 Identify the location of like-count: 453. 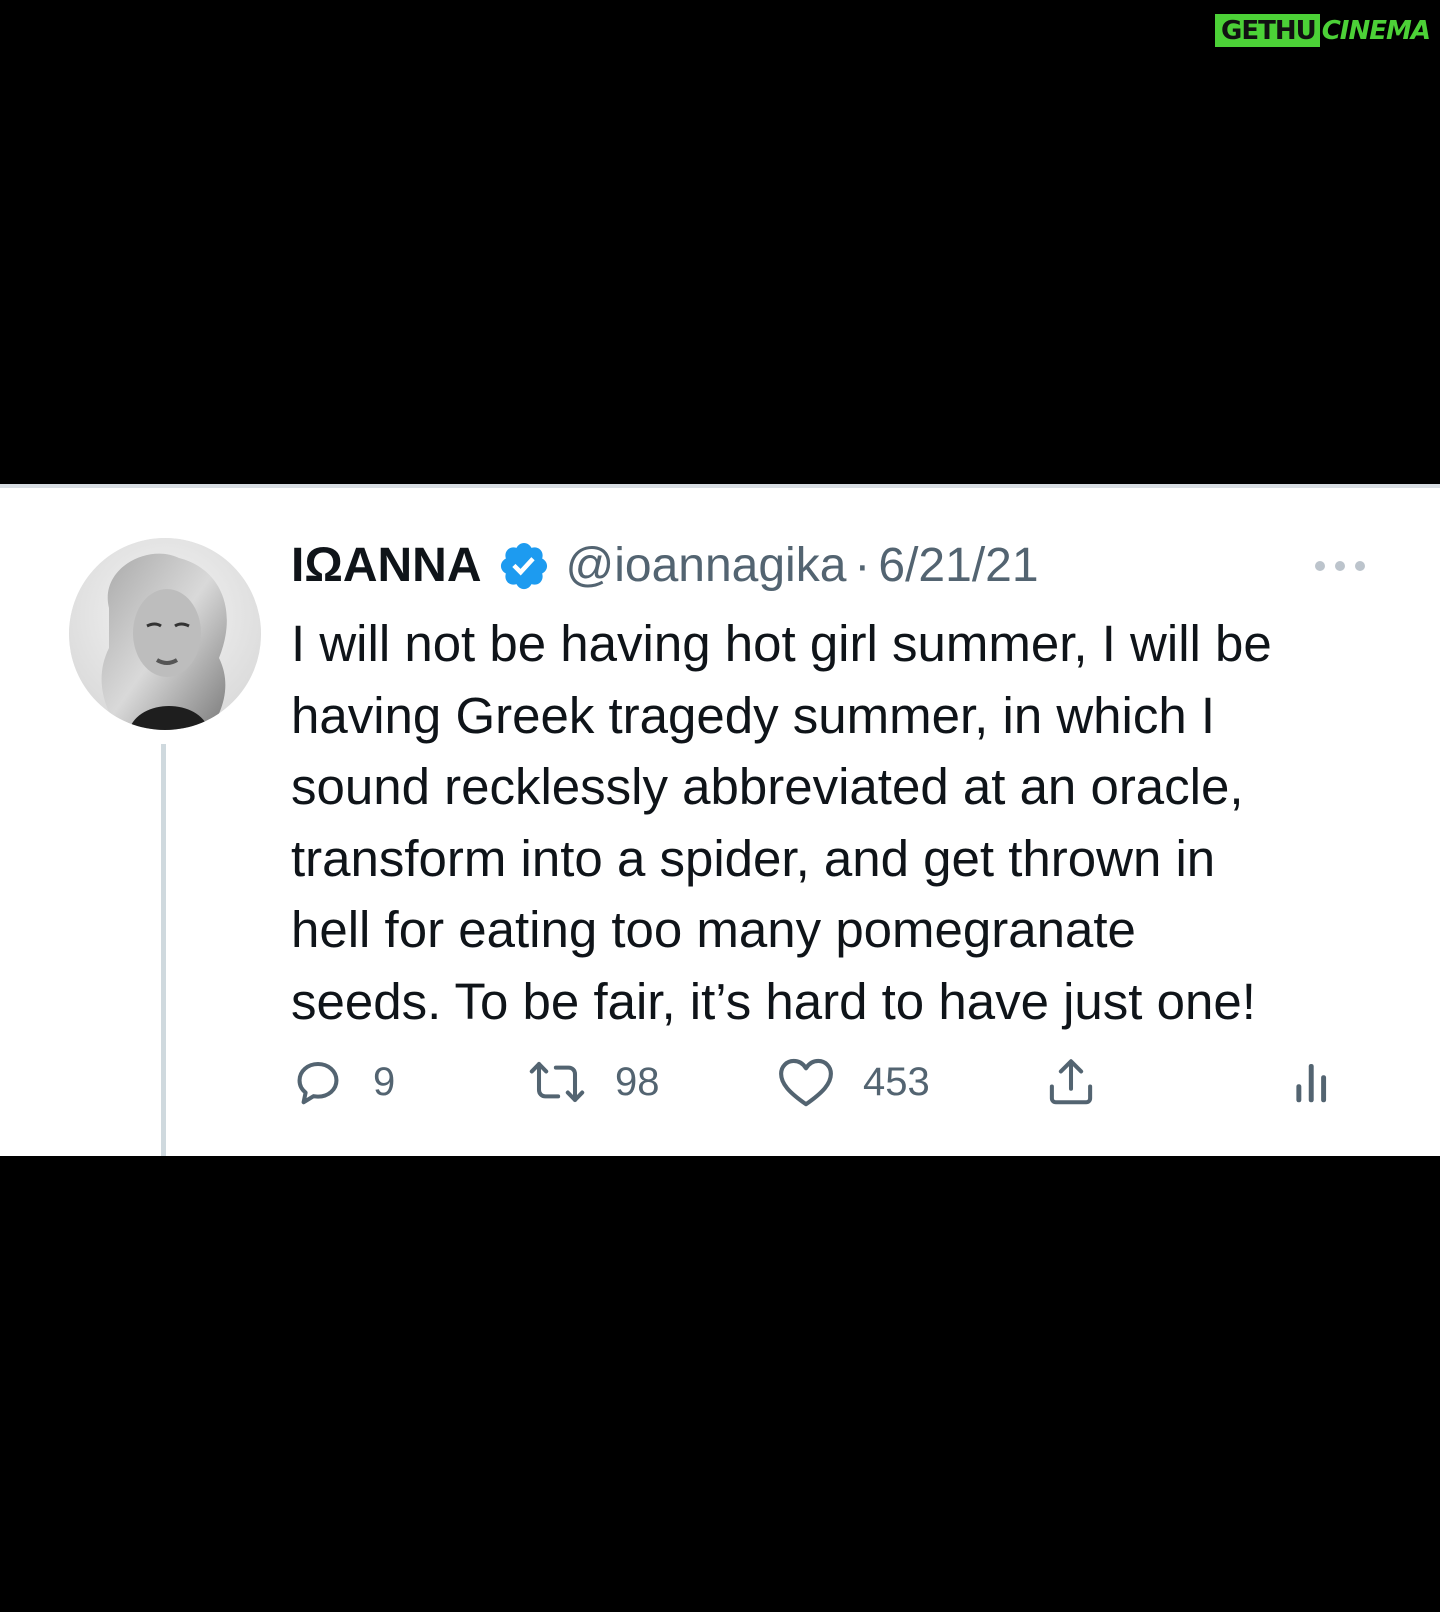
(896, 1081).